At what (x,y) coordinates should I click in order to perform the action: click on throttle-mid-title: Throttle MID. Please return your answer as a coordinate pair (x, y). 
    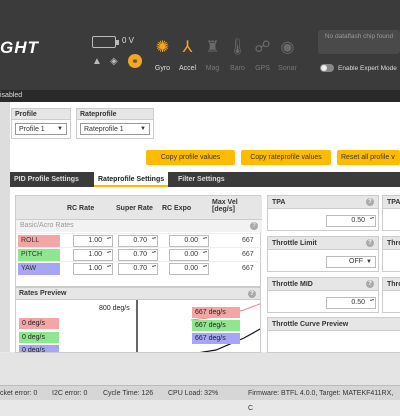
    Looking at the image, I should click on (292, 284).